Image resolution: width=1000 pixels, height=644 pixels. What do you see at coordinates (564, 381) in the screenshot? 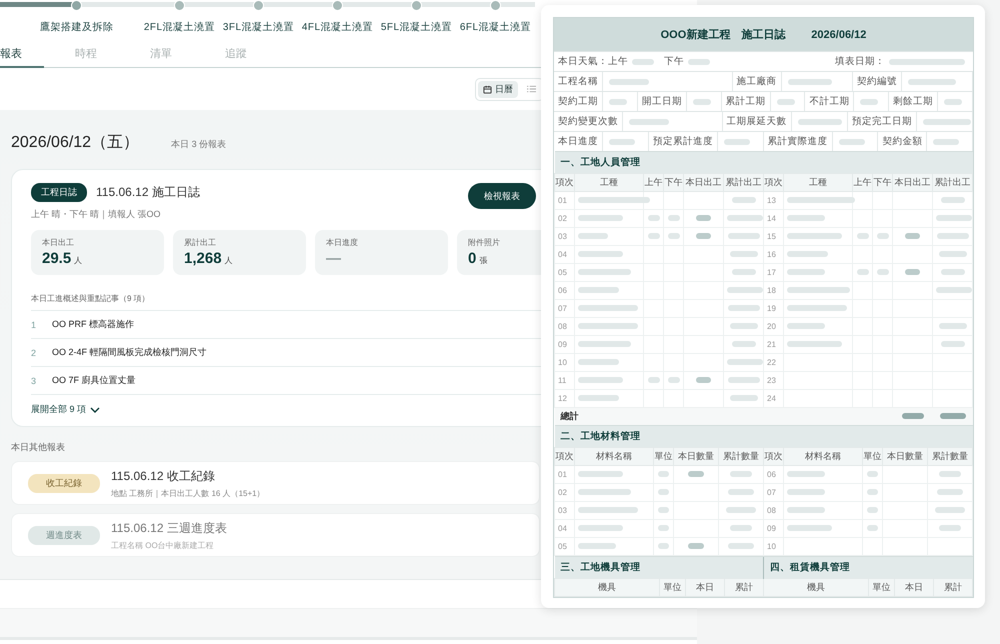
I see `row-number: 11` at bounding box center [564, 381].